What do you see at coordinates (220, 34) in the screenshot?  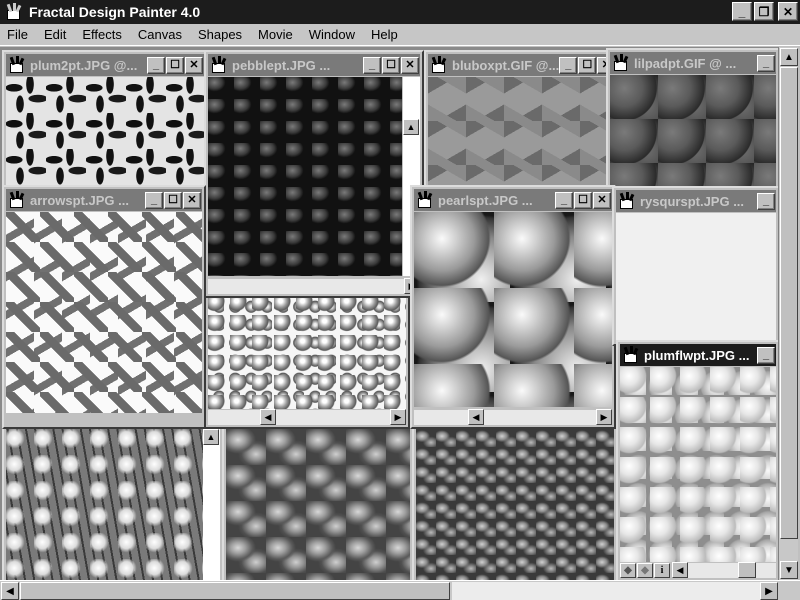 I see `menu-shapes: Shapes` at bounding box center [220, 34].